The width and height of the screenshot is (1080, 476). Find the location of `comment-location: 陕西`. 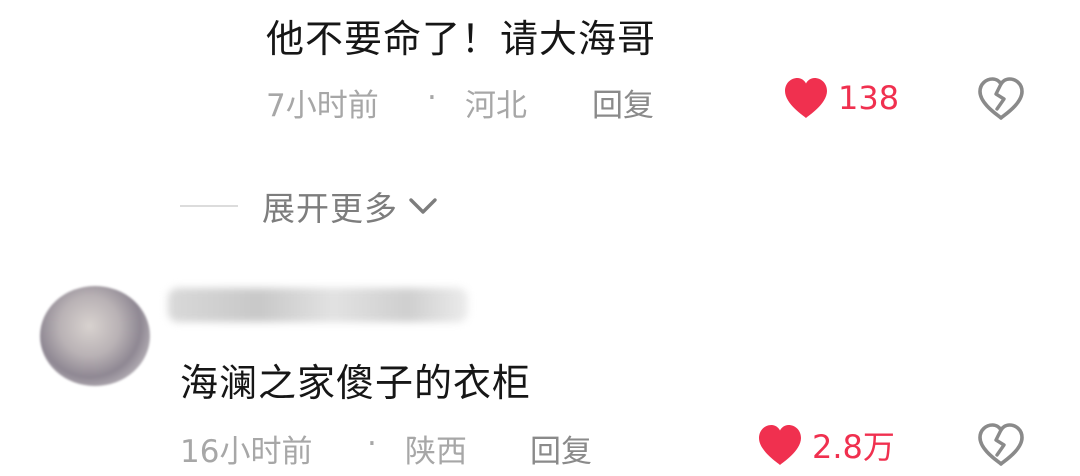

comment-location: 陕西 is located at coordinates (436, 452).